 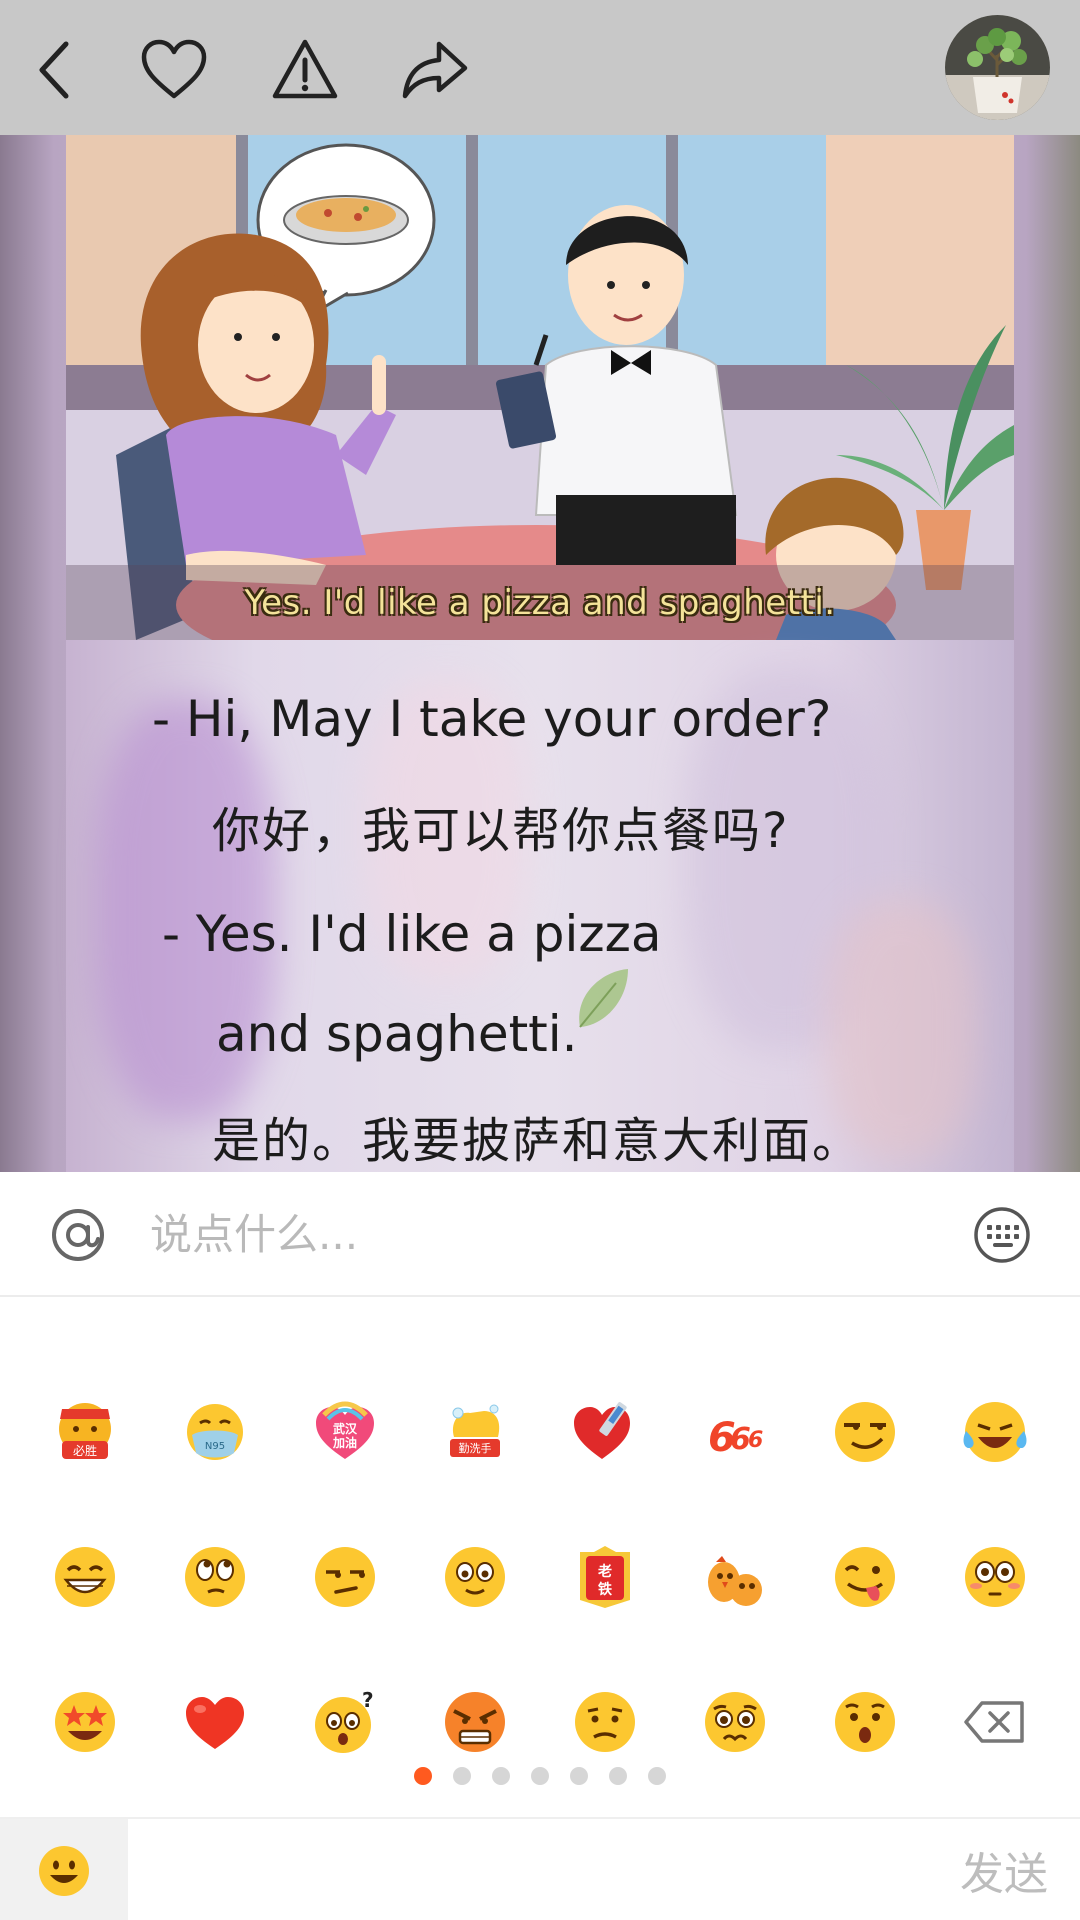 I want to click on video-subtitle: Yes. I'd like a pizza and spaghetti., so click(x=540, y=602).